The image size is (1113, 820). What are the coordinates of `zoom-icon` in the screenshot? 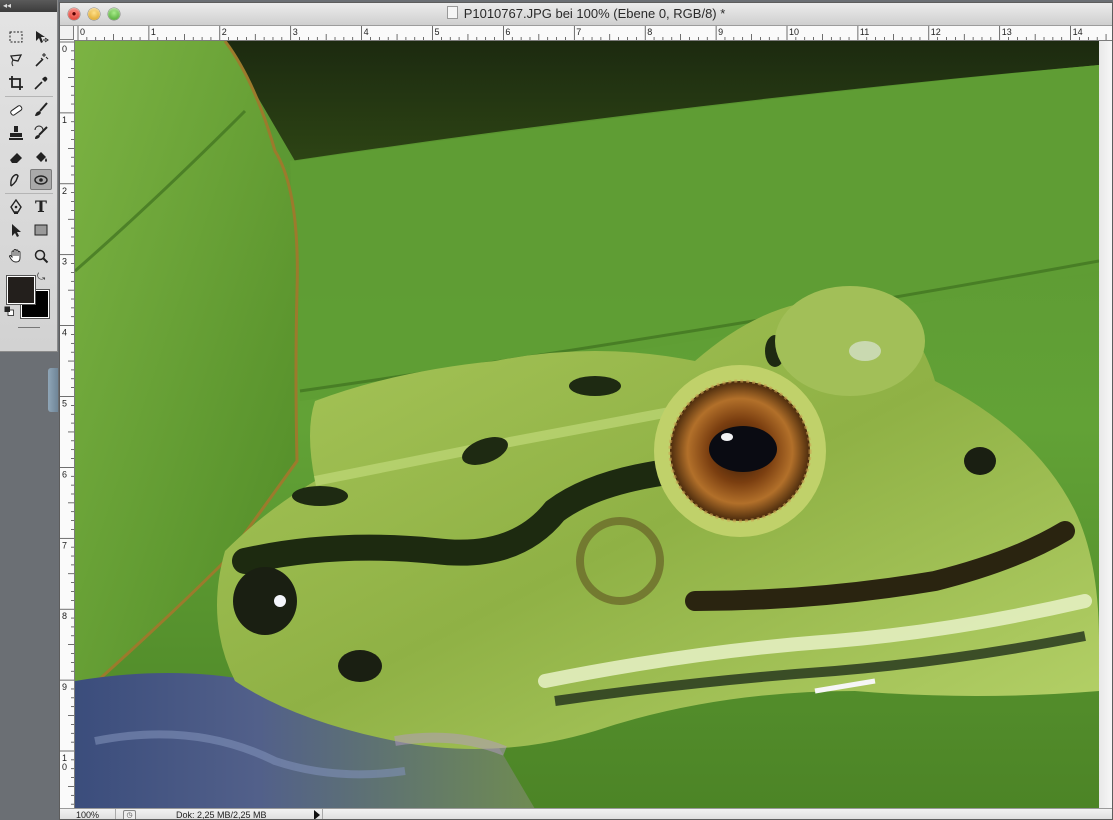 It's located at (41, 256).